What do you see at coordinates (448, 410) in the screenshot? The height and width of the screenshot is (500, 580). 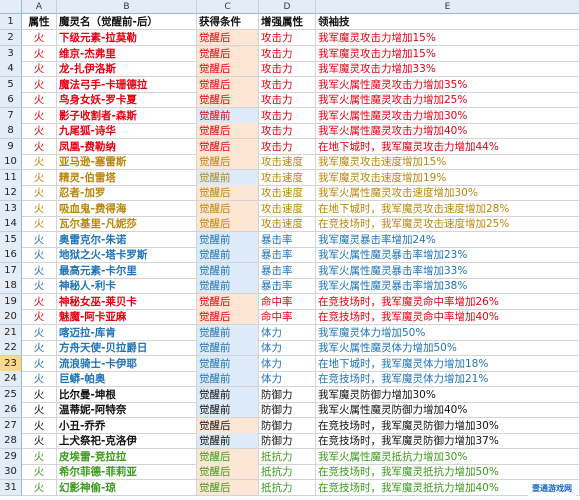 I see `cell-leader-skill: 我军火属性魔灵防御力增加40%` at bounding box center [448, 410].